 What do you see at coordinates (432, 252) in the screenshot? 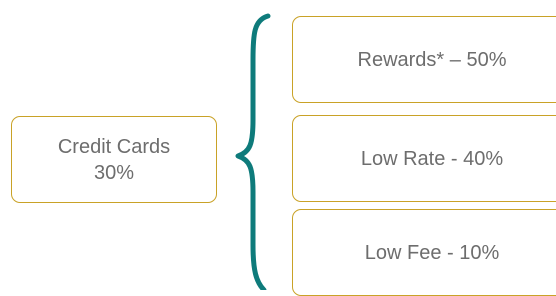
I see `low-fee-label: Low Fee - 10%` at bounding box center [432, 252].